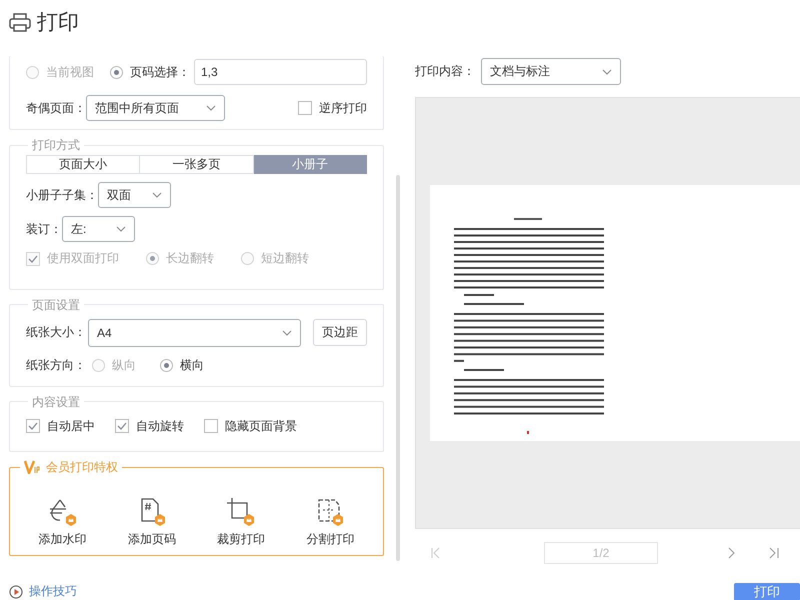 This screenshot has height=600, width=800. I want to click on vip-icon, so click(32, 467).